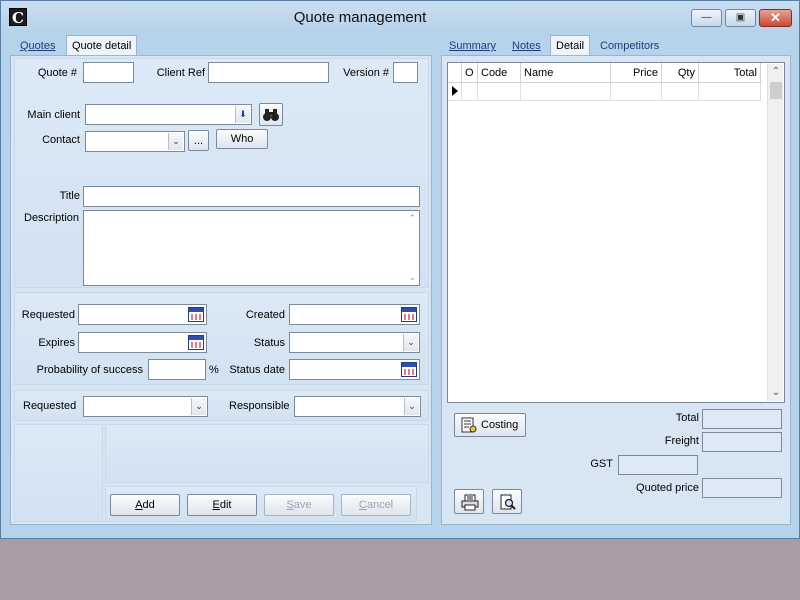 The image size is (800, 600). Describe the element at coordinates (601, 464) in the screenshot. I see `gst-label: GST` at that location.